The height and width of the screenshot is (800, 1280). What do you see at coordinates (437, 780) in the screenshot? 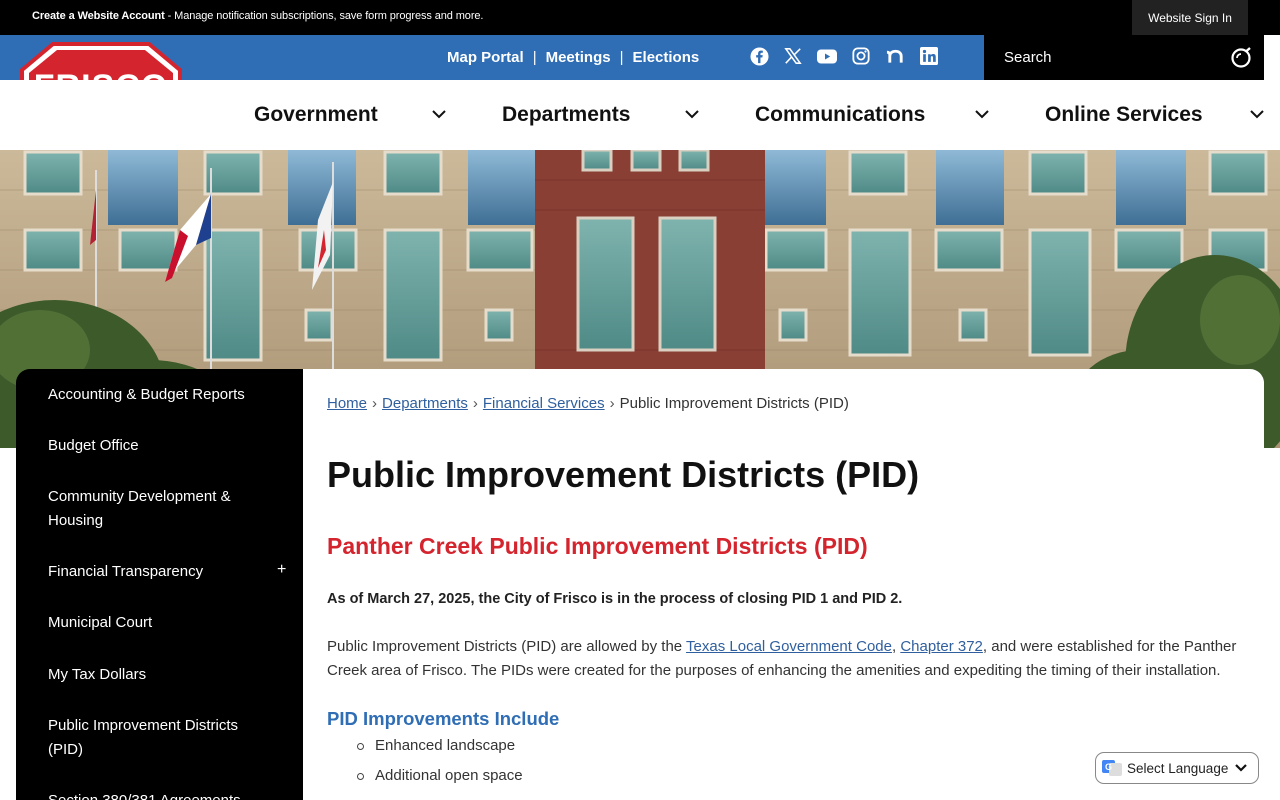
I see `list-item: Additional open space` at bounding box center [437, 780].